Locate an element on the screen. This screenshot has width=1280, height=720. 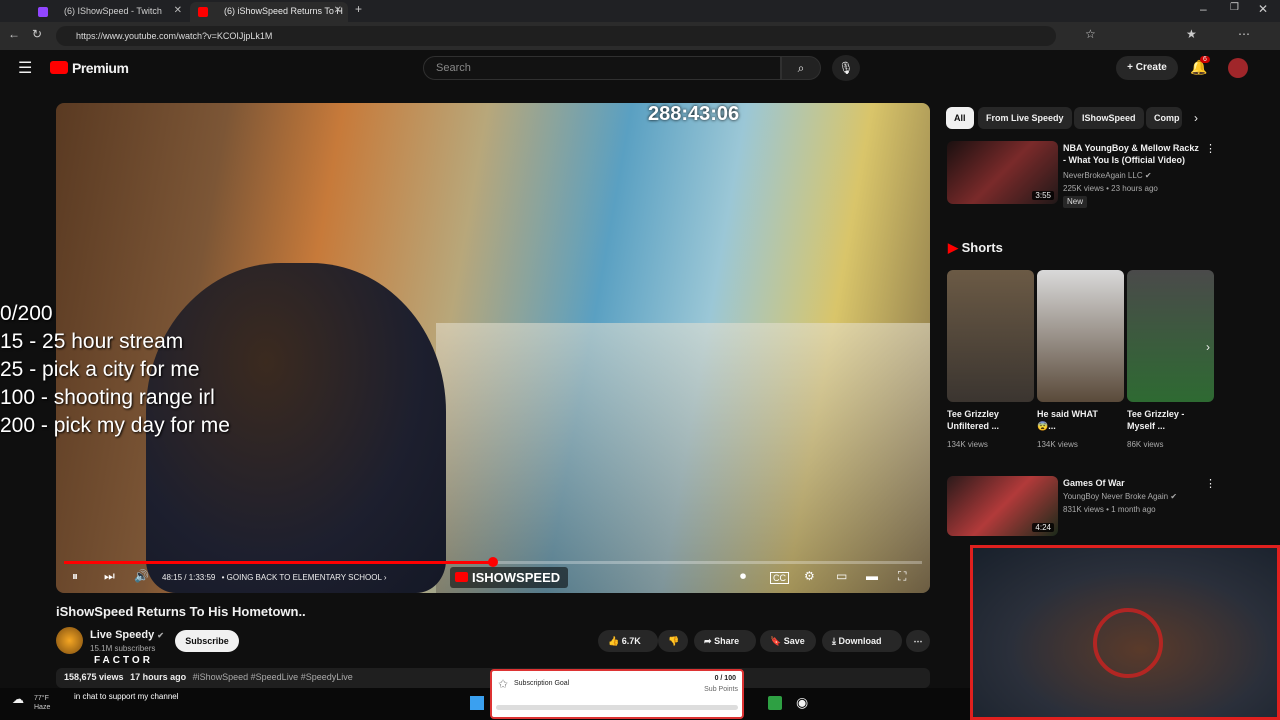
weather-widget: 77°F Haze is located at coordinates (42, 703).